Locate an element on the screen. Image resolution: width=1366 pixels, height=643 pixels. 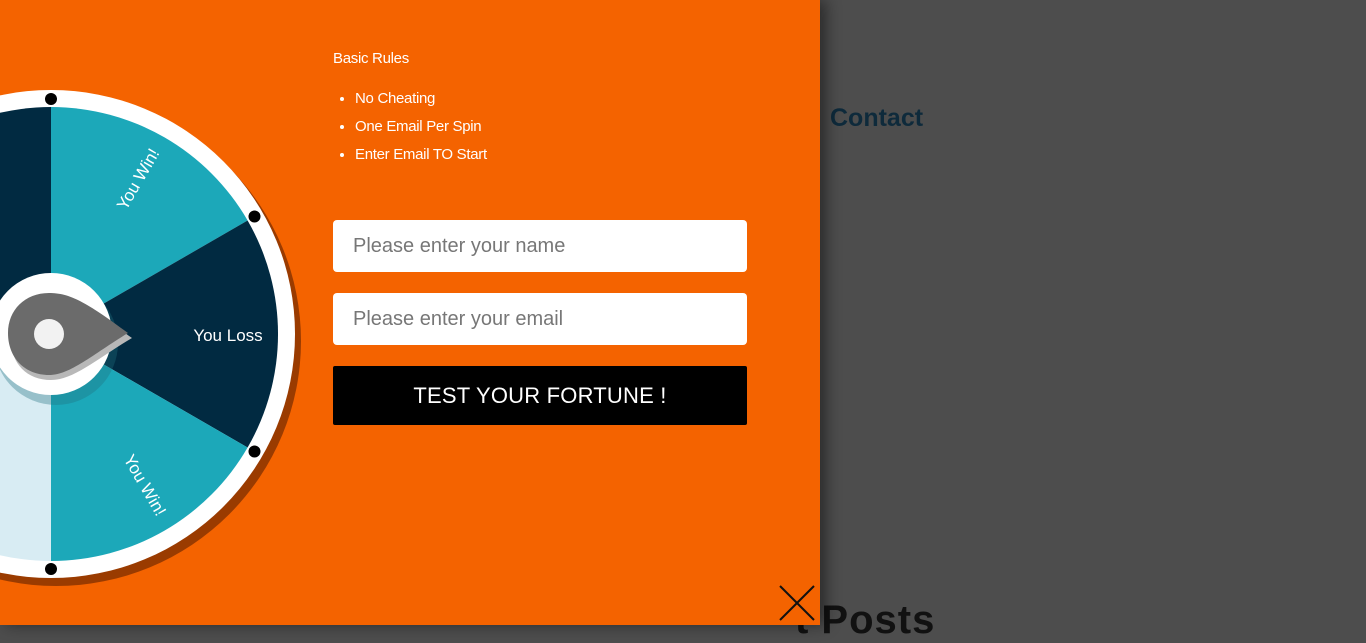
nav-link-contact: Contact is located at coordinates (876, 118).